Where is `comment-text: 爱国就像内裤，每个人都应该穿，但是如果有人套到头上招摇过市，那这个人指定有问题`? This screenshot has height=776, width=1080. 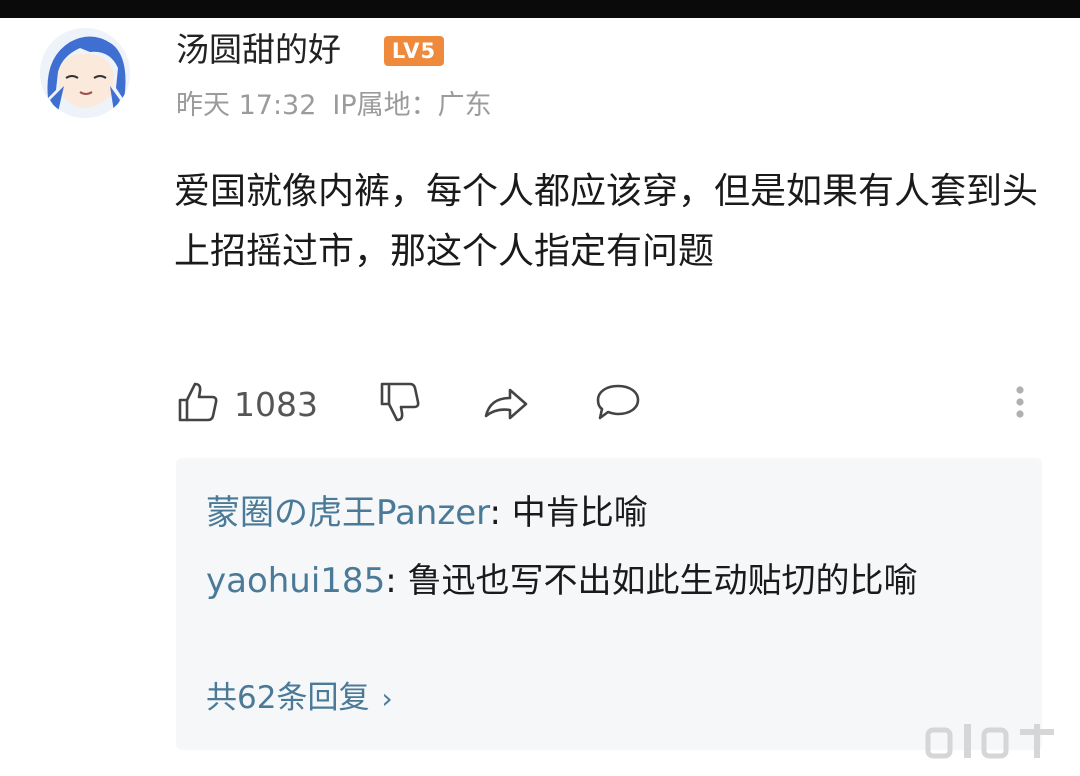
comment-text: 爱国就像内裤，每个人都应该穿，但是如果有人套到头上招摇过市，那这个人指定有问题 is located at coordinates (606, 221).